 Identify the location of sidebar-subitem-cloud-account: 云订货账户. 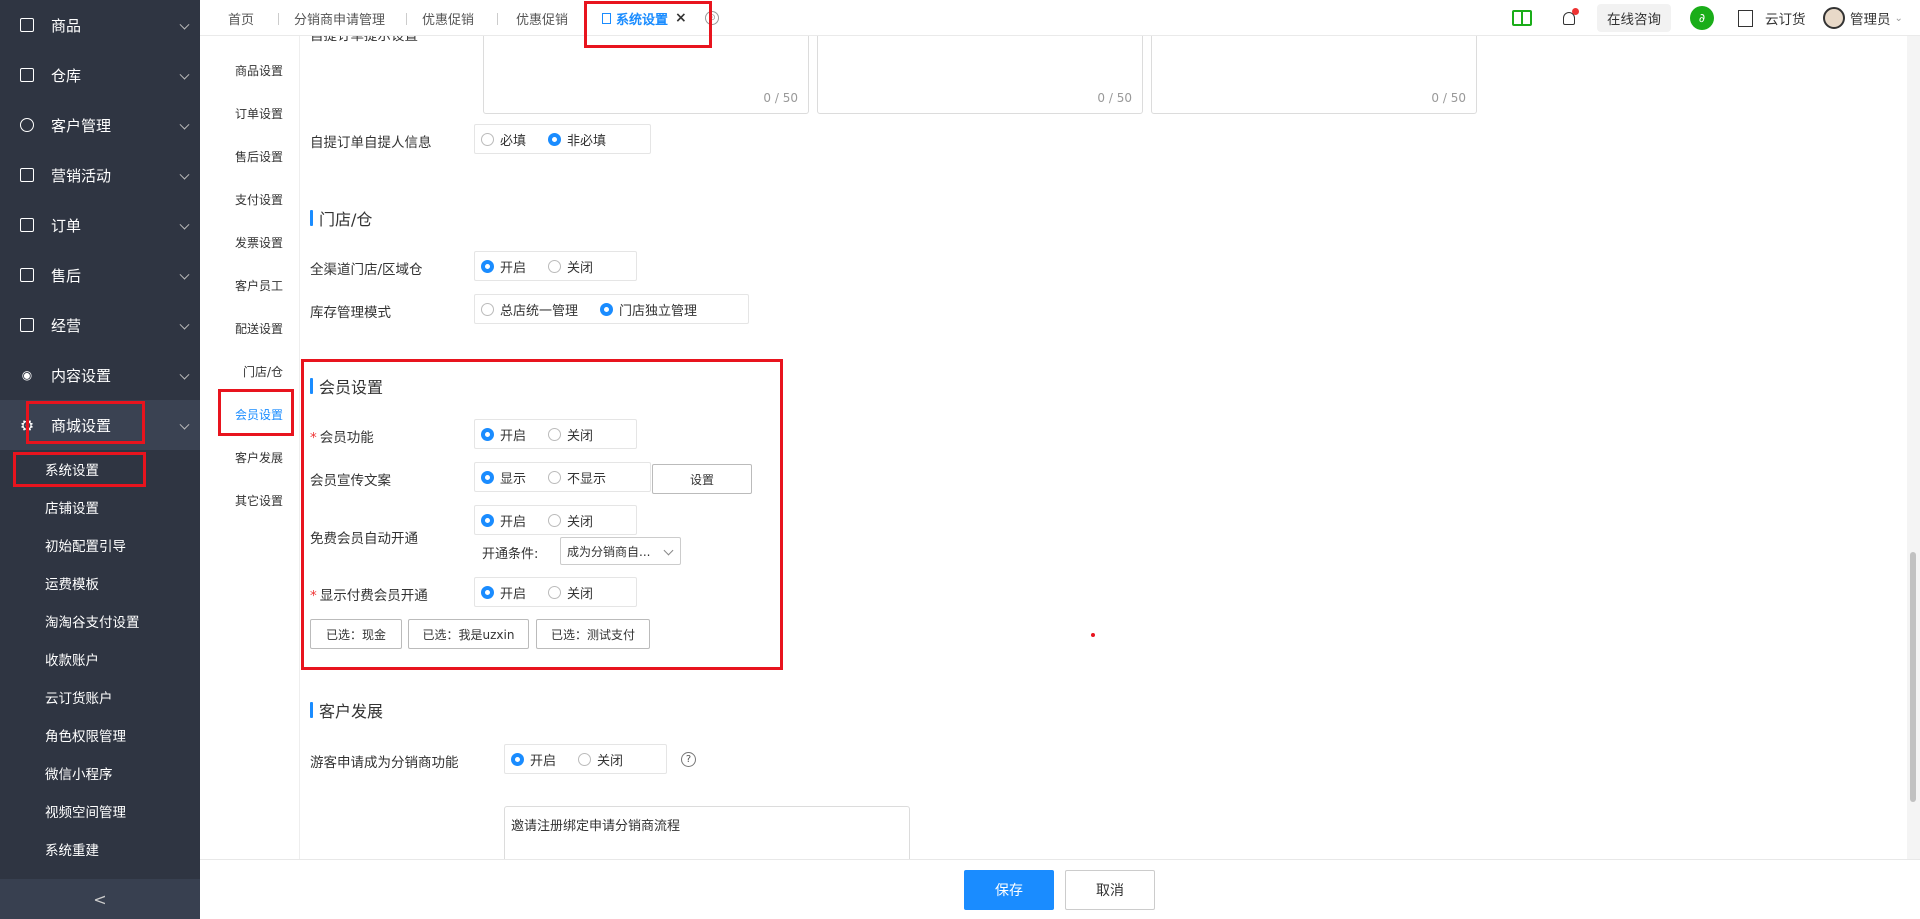
(100, 697).